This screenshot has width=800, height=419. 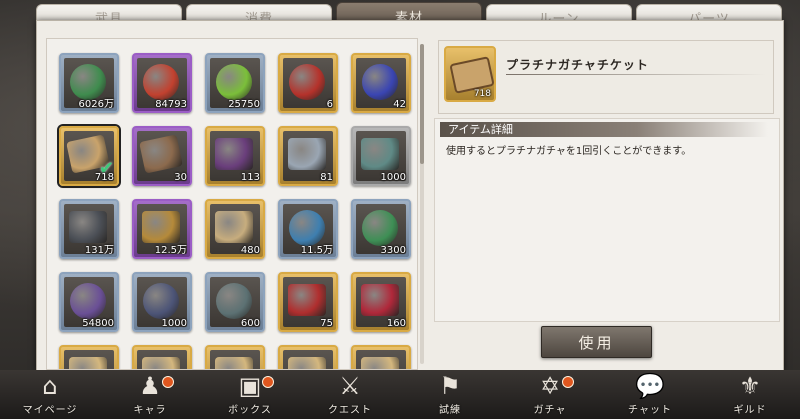 What do you see at coordinates (450, 386) in the screenshot?
I see `flag-icon: ⚑` at bounding box center [450, 386].